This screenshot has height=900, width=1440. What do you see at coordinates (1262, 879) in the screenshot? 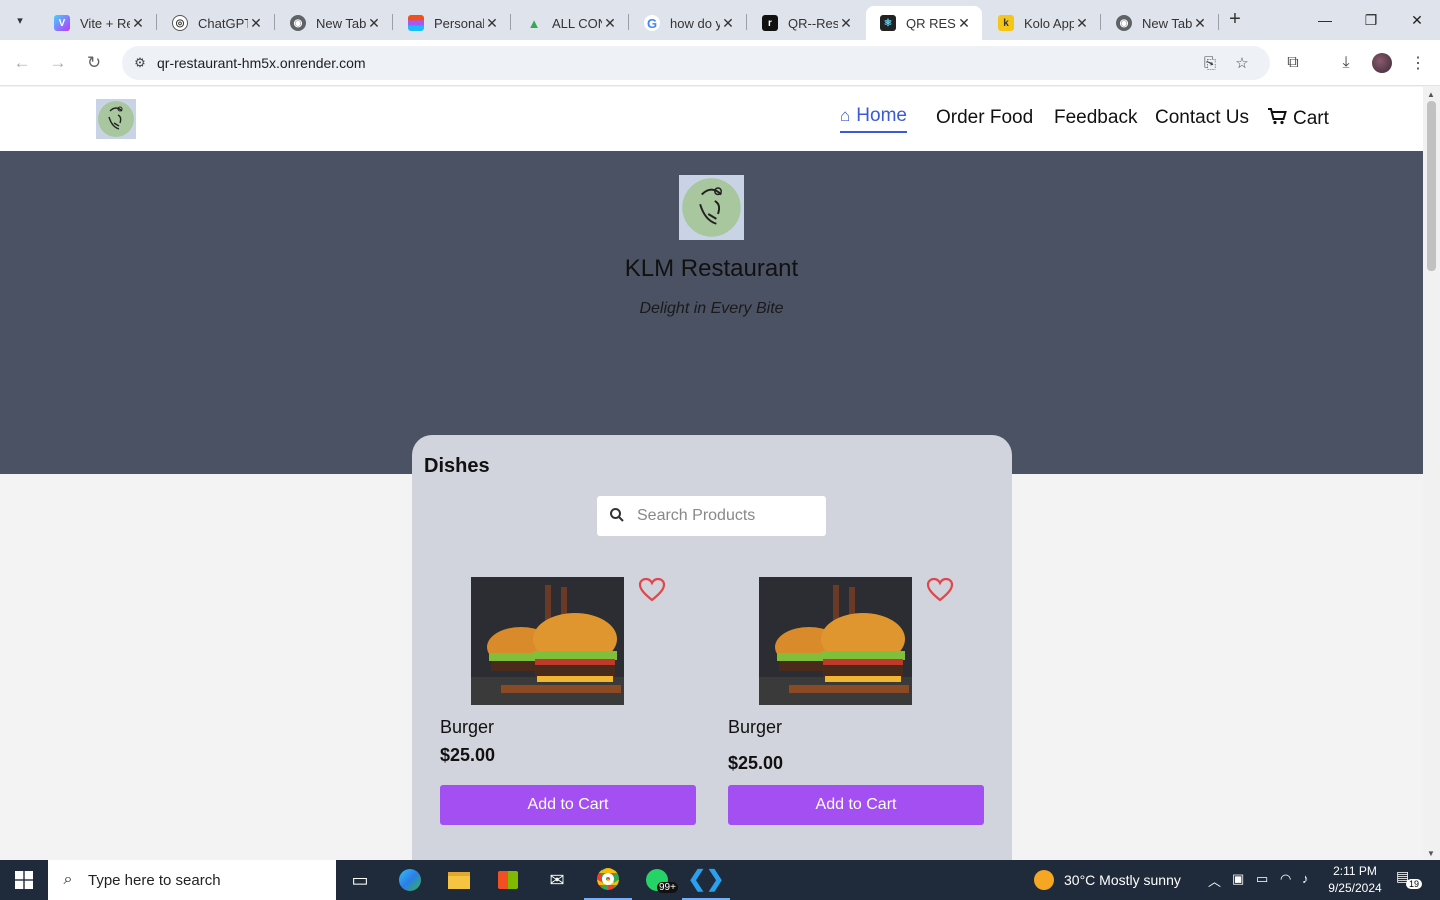
I see `battery-icon: ▭` at bounding box center [1262, 879].